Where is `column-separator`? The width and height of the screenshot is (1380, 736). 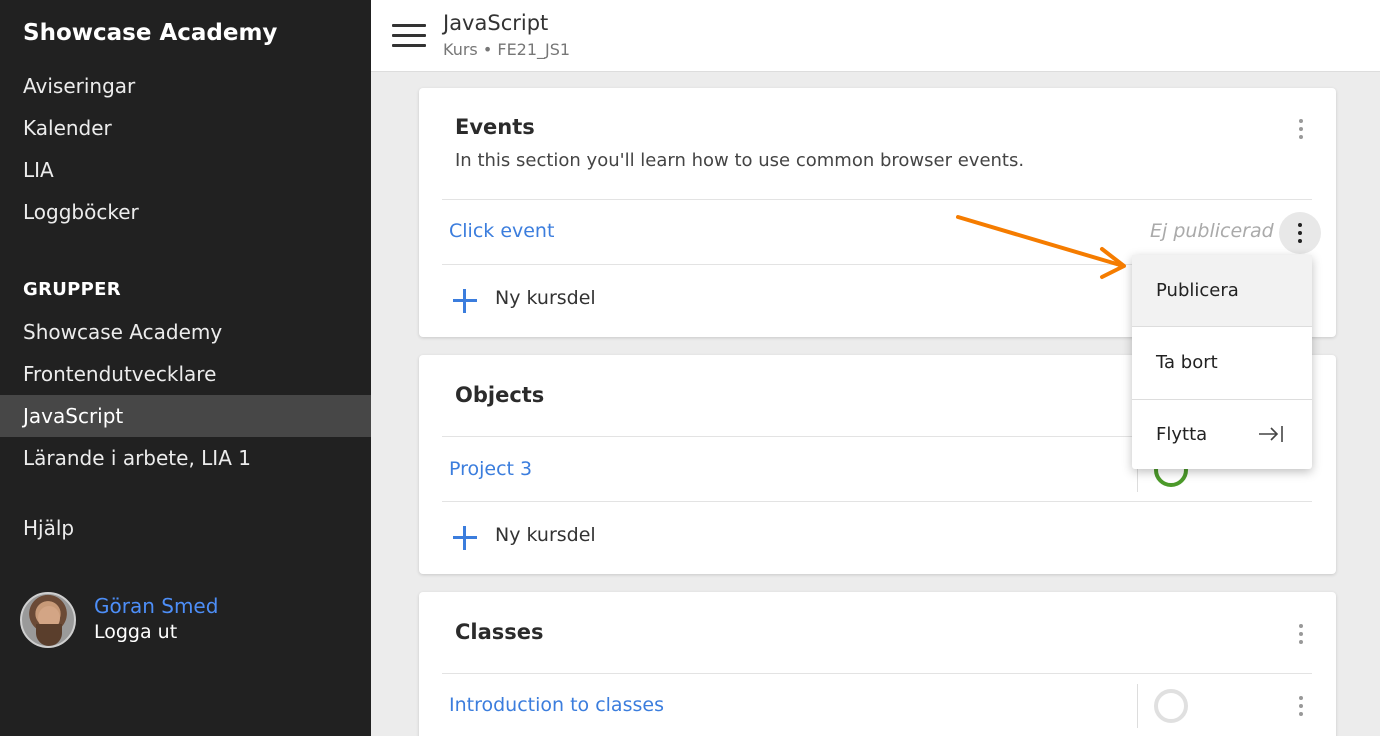
column-separator is located at coordinates (1137, 706).